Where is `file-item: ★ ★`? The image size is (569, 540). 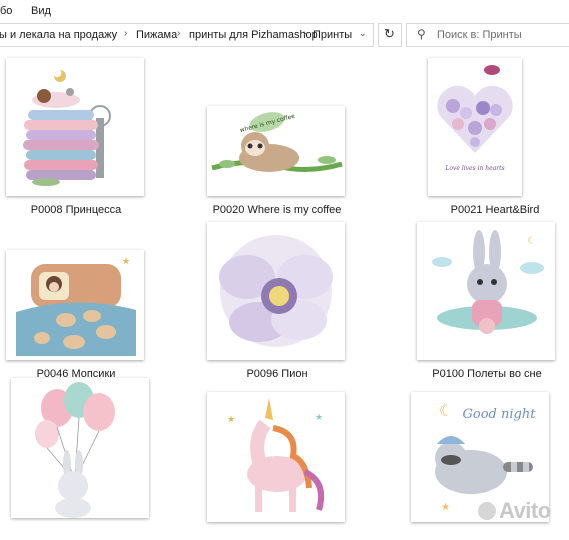
file-item: ★ ★ is located at coordinates (277, 466).